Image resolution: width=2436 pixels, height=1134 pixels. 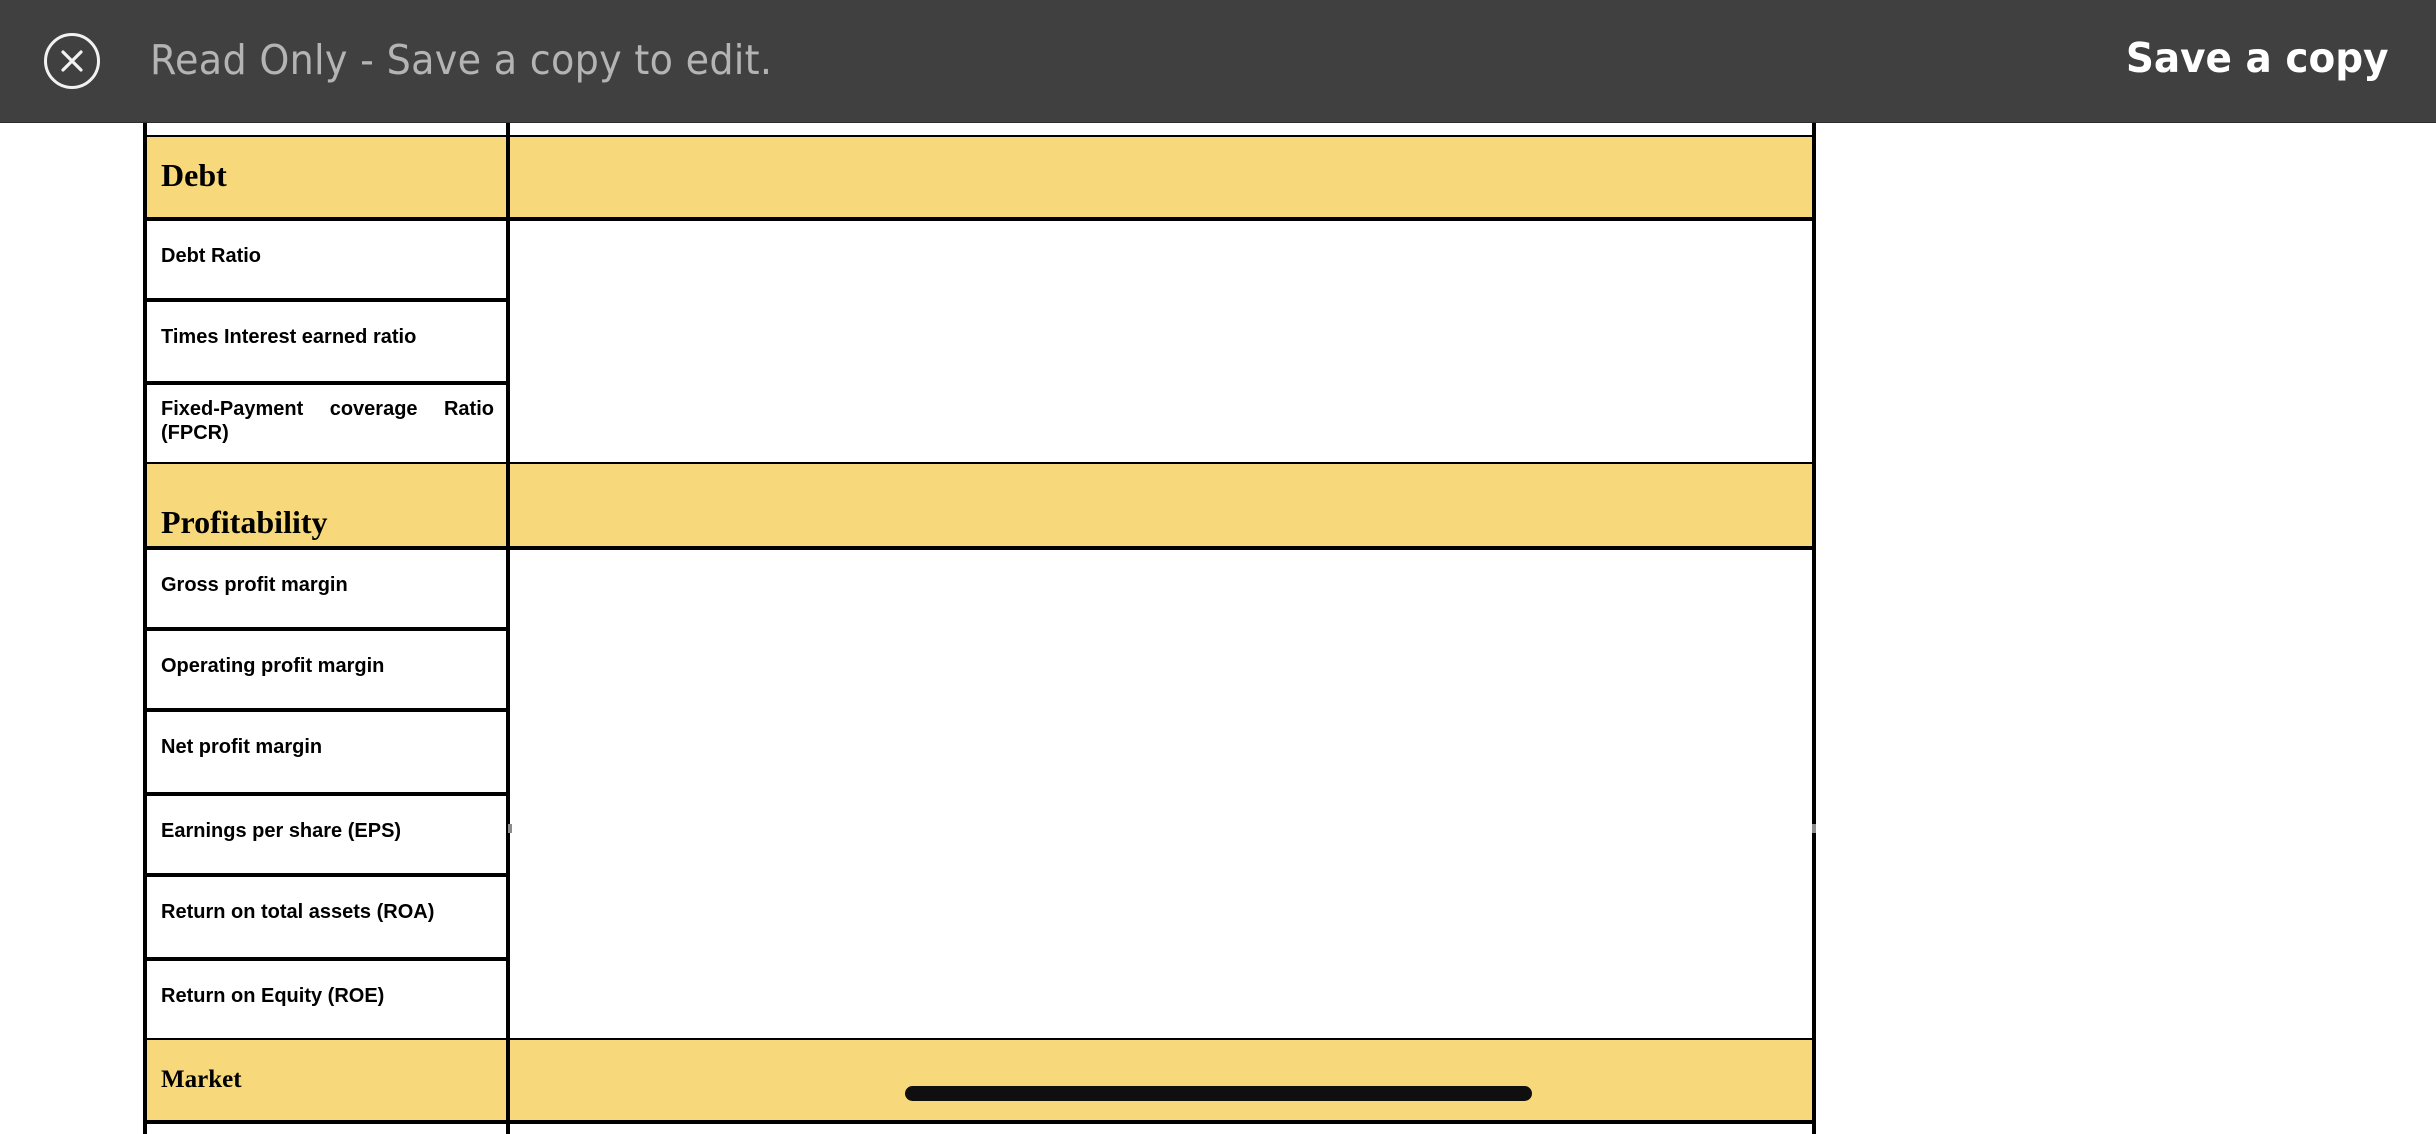 I want to click on row-label: Times Interest earned ratio, so click(x=289, y=337).